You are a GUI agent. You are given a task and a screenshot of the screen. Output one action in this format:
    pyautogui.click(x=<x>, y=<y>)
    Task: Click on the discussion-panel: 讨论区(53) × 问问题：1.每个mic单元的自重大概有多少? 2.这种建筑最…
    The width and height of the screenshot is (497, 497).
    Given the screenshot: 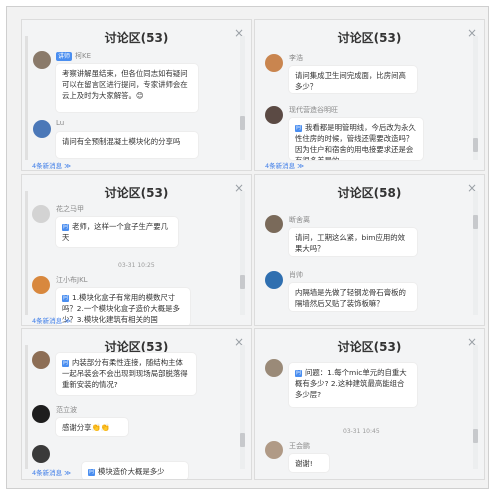 What is the action you would take?
    pyautogui.click(x=369, y=404)
    